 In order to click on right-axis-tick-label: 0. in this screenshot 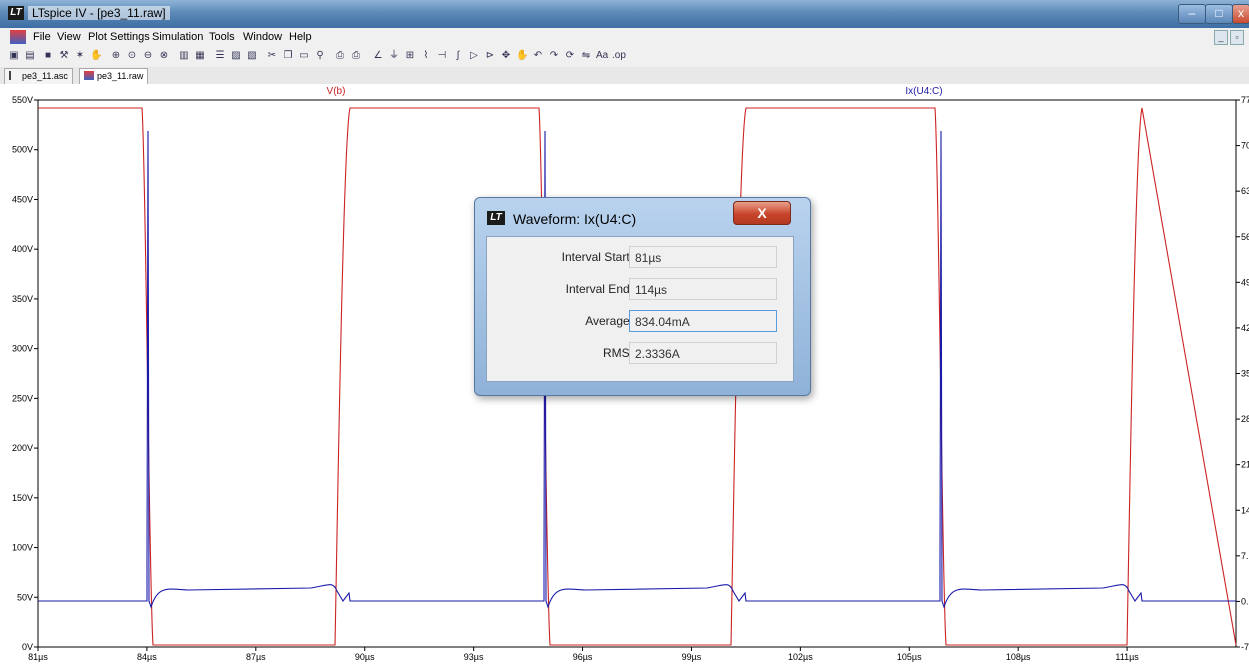, I will do `click(1245, 601)`.